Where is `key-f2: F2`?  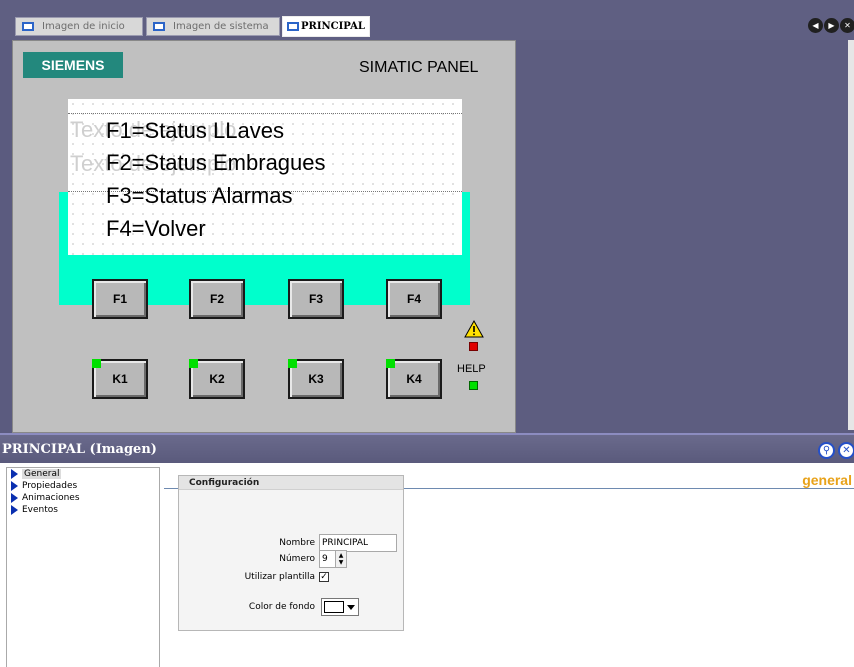
key-f2: F2 is located at coordinates (217, 299).